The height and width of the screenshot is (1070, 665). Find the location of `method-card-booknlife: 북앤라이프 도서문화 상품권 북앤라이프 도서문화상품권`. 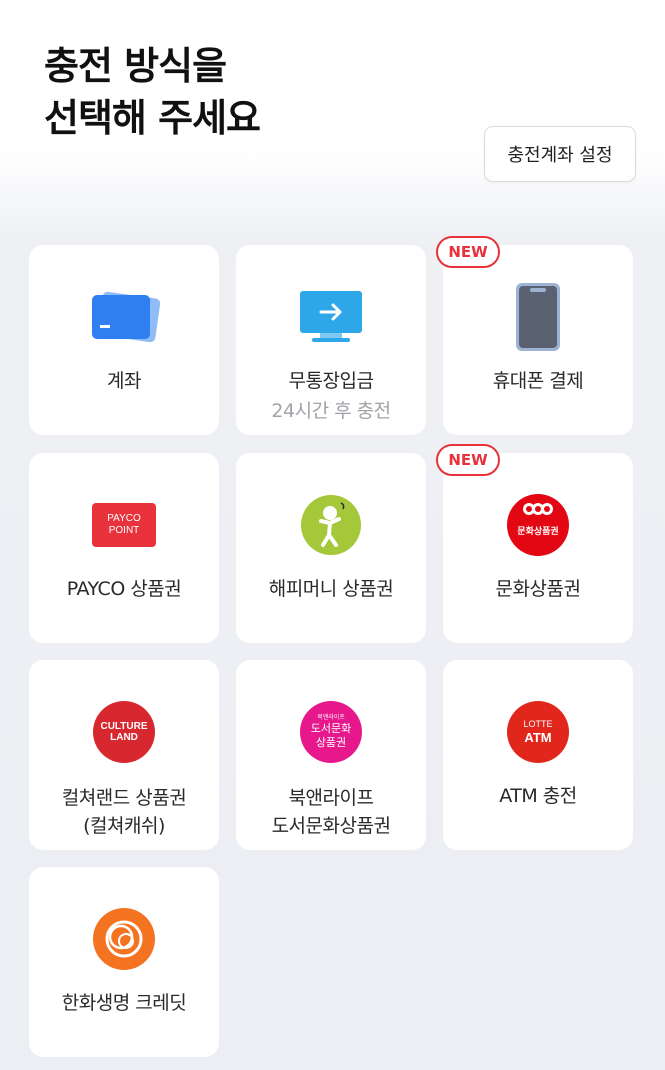

method-card-booknlife: 북앤라이프 도서문화 상품권 북앤라이프 도서문화상품권 is located at coordinates (331, 755).